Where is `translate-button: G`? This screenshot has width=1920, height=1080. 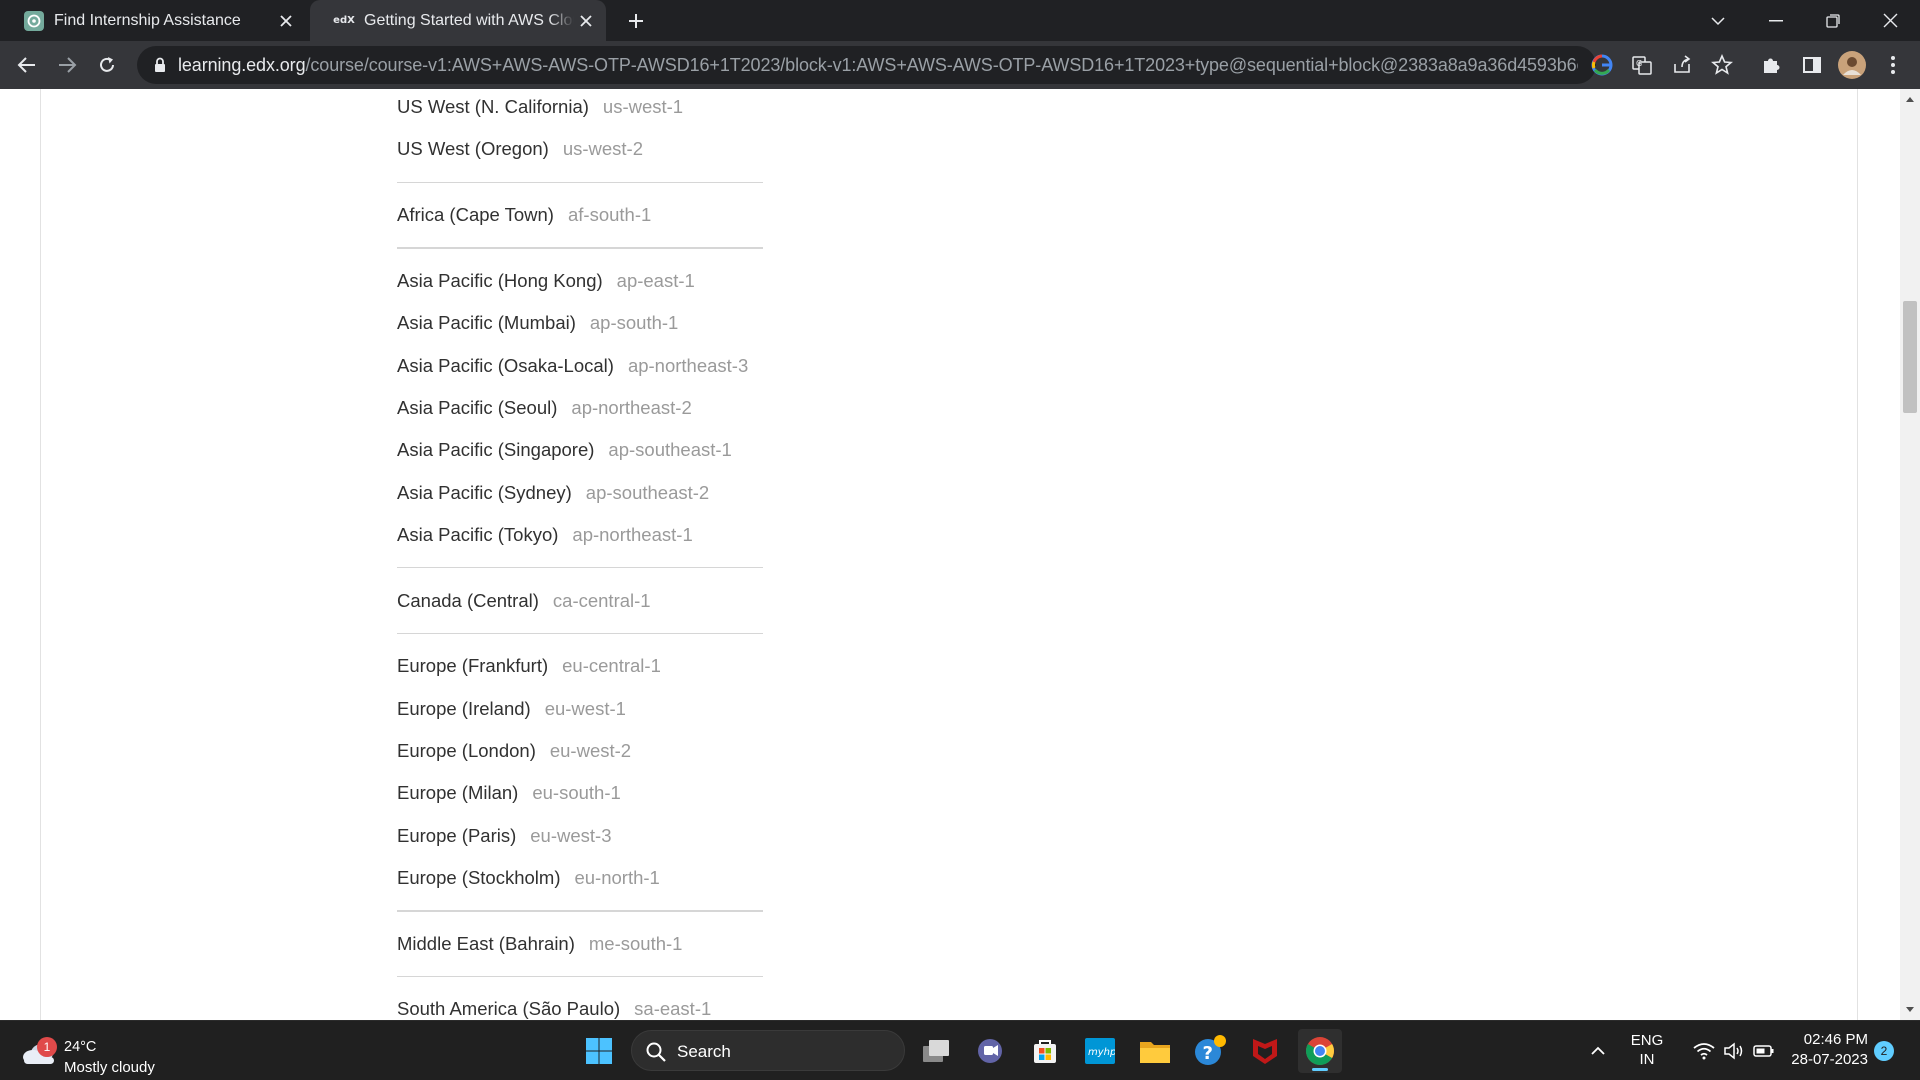
translate-button: G is located at coordinates (1642, 65).